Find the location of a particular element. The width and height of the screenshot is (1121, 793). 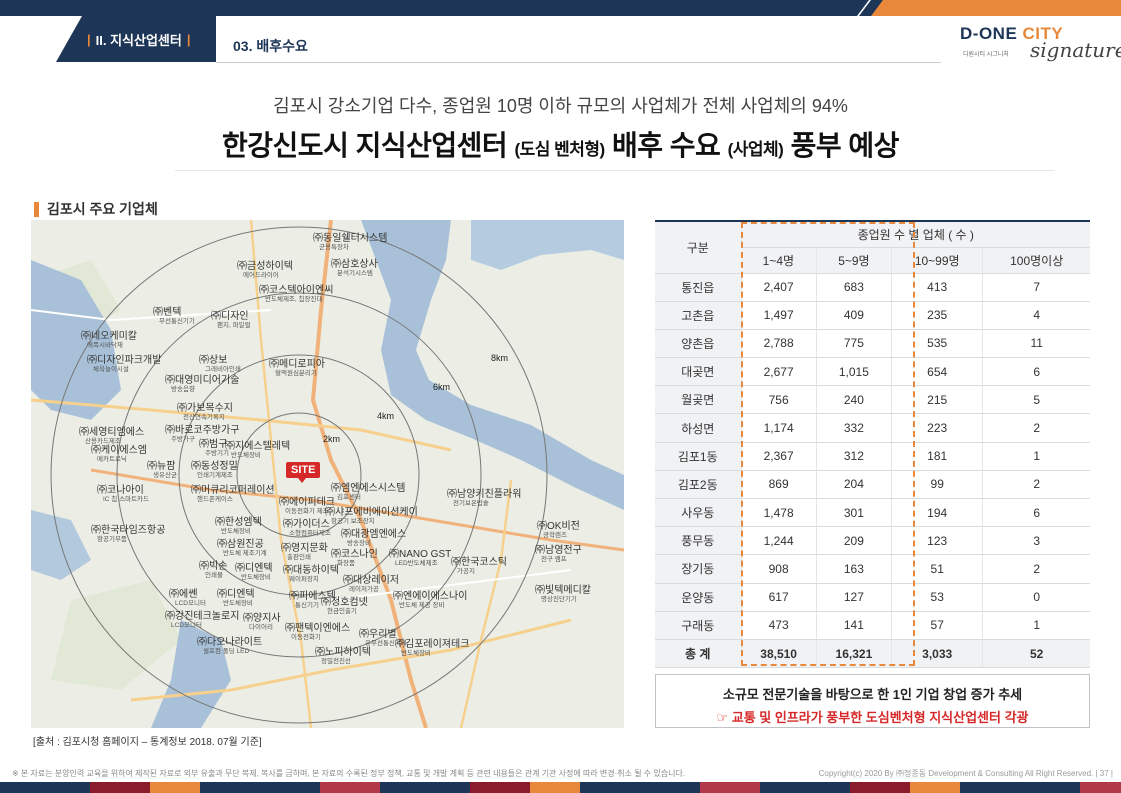

col-header-10-99: 10~99명 is located at coordinates (937, 260).